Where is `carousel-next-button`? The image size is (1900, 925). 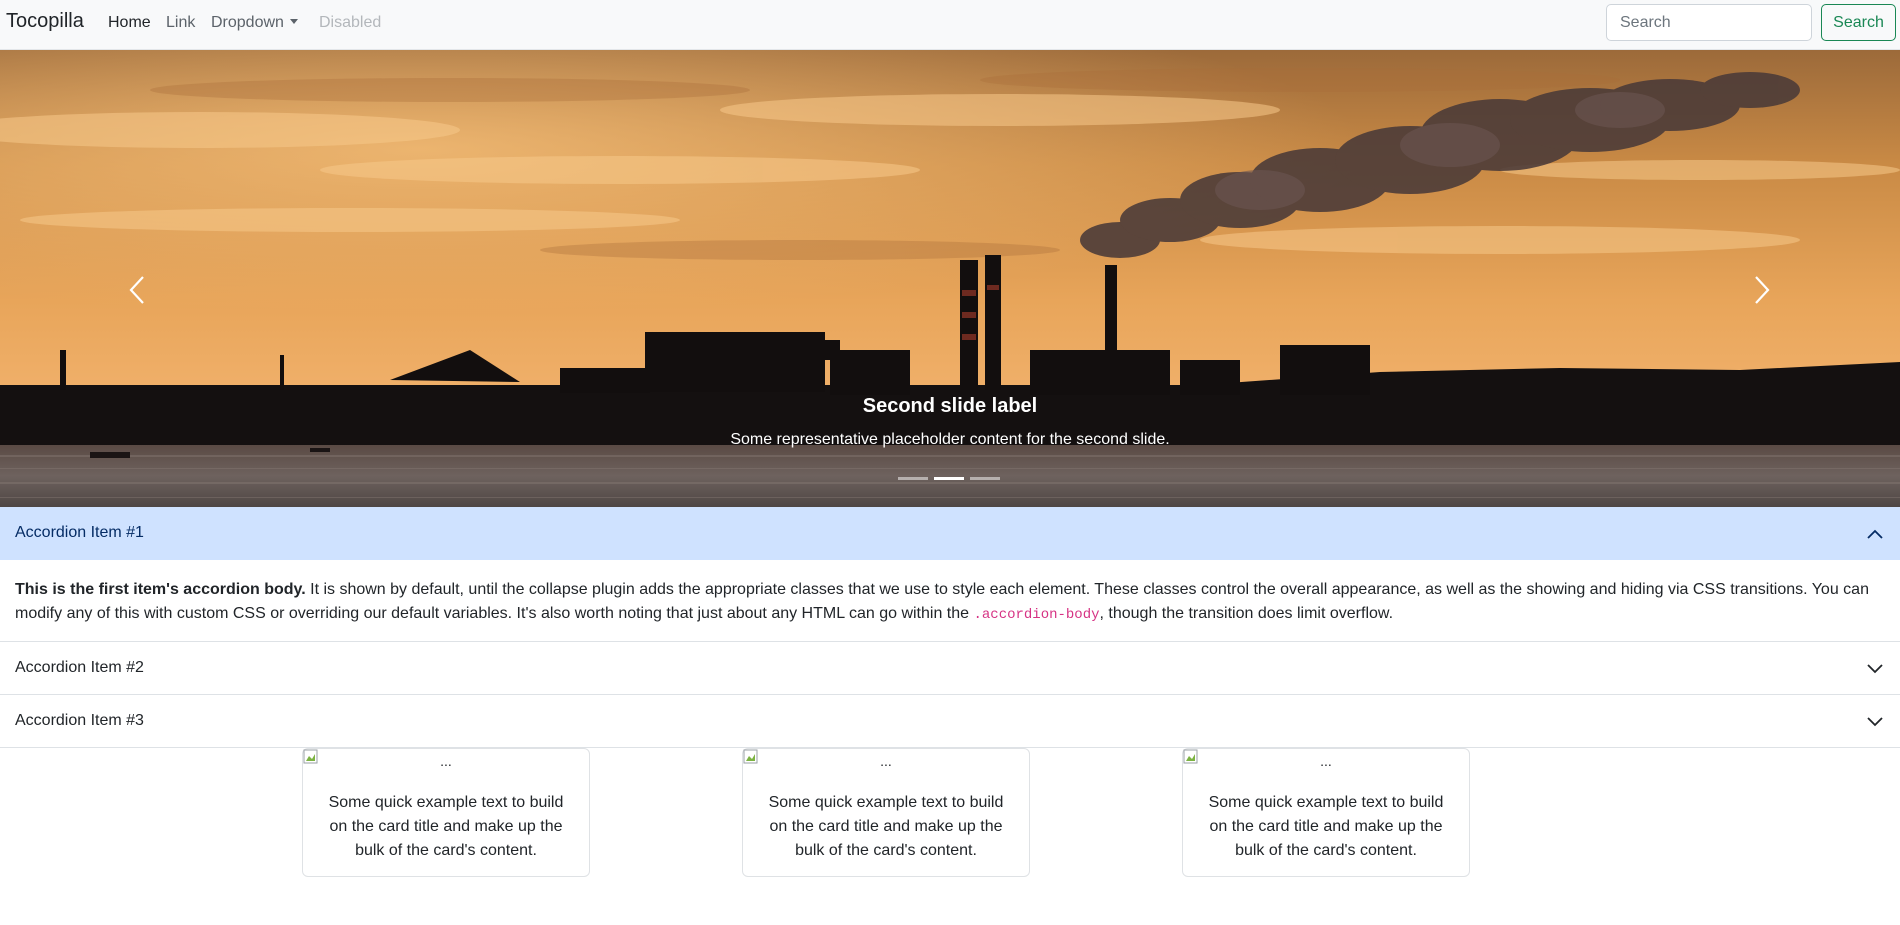
carousel-next-button is located at coordinates (1762, 290).